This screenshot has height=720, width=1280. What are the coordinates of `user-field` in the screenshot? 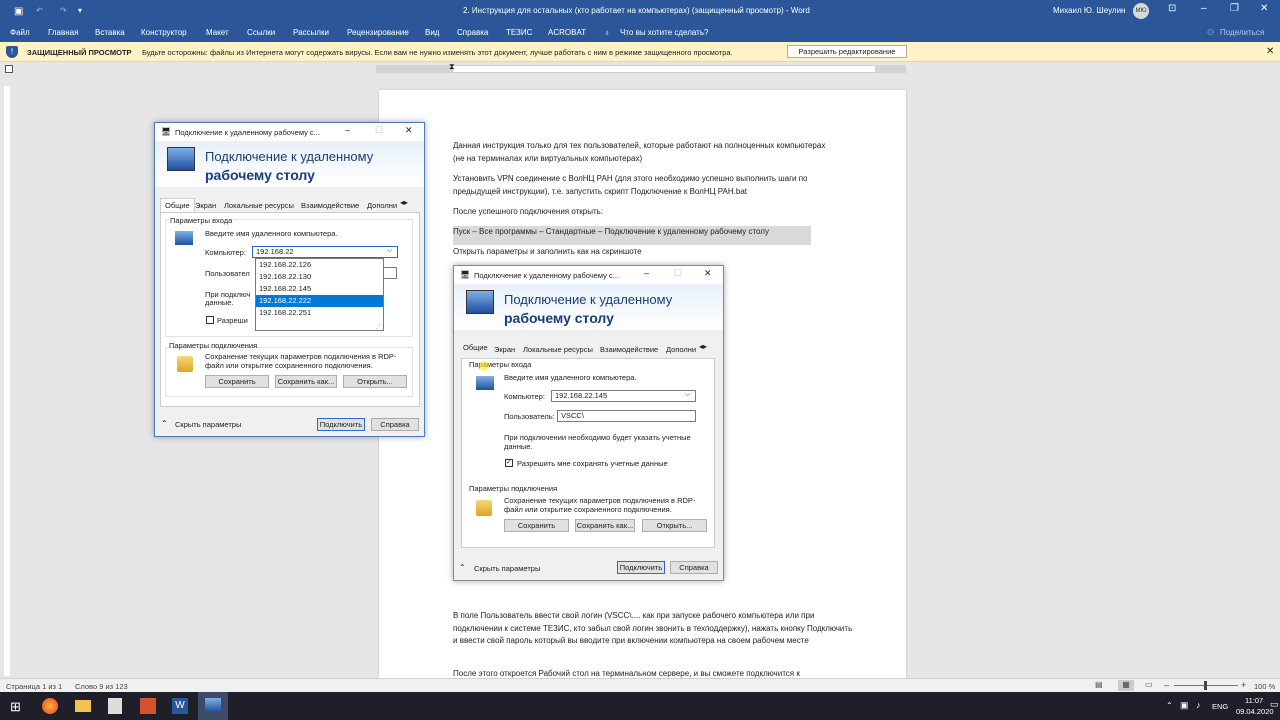 It's located at (390, 273).